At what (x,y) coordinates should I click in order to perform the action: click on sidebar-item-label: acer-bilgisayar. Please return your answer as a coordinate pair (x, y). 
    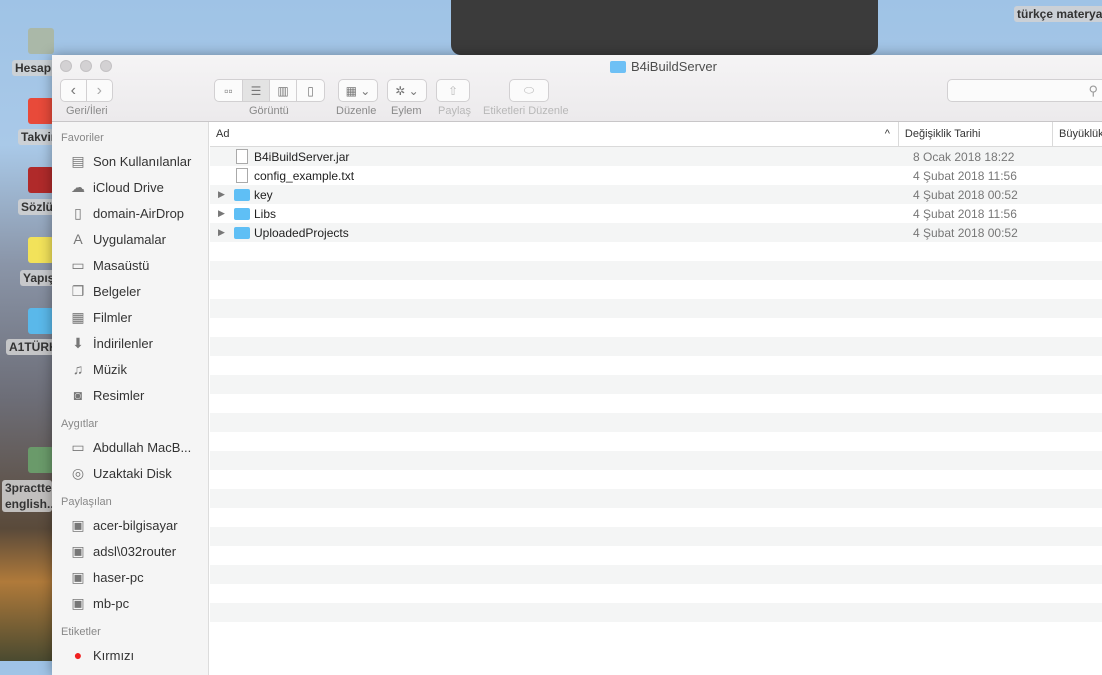
    Looking at the image, I should click on (135, 525).